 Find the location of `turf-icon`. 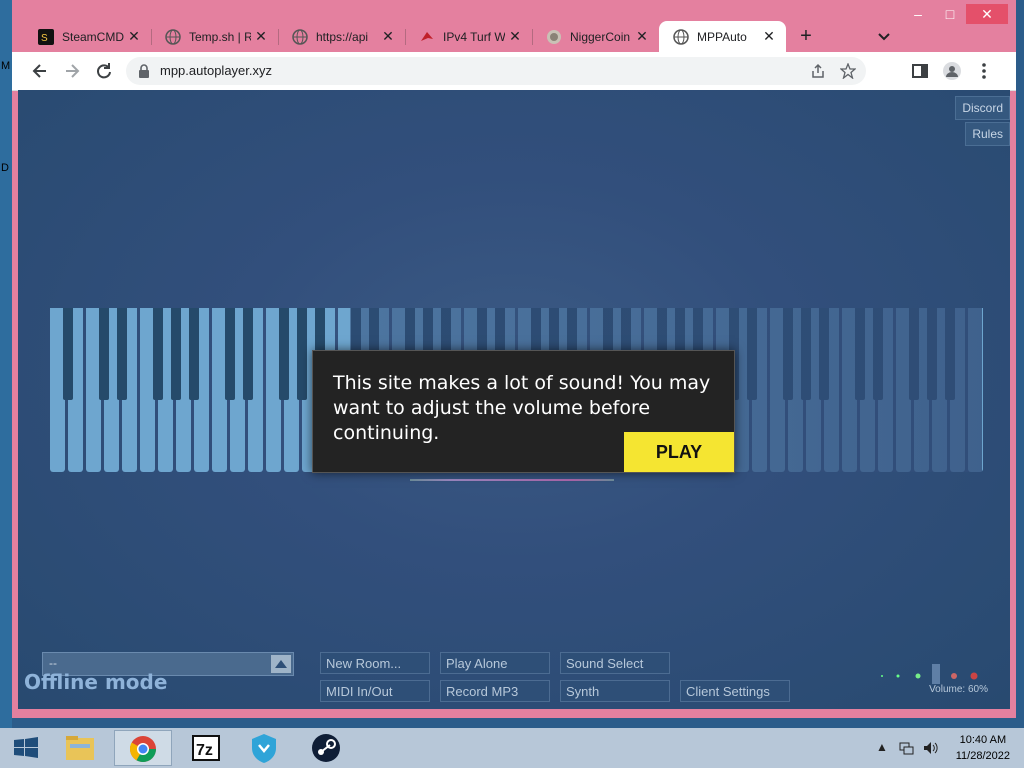

turf-icon is located at coordinates (427, 36).